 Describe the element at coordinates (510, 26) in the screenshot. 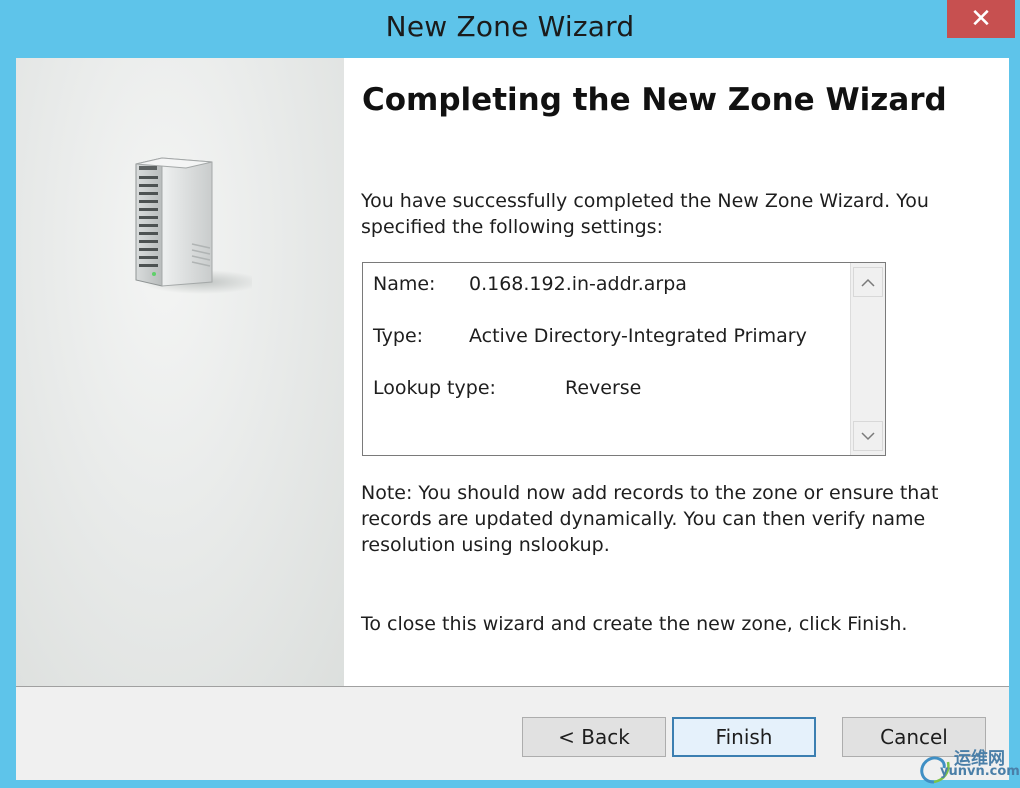

I see `window-title: New Zone Wizard` at that location.